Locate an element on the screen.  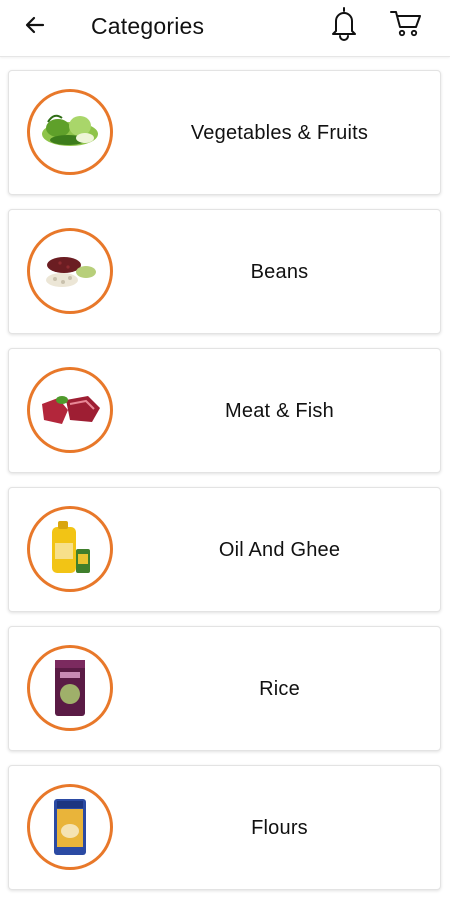
category-card-beans: Beans is located at coordinates (224, 271).